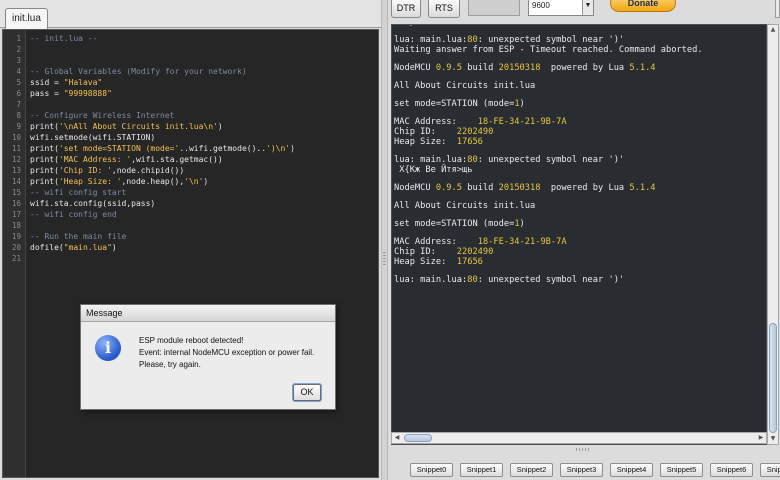 The height and width of the screenshot is (480, 780). I want to click on snippet-button-3: Snippet3, so click(581, 470).